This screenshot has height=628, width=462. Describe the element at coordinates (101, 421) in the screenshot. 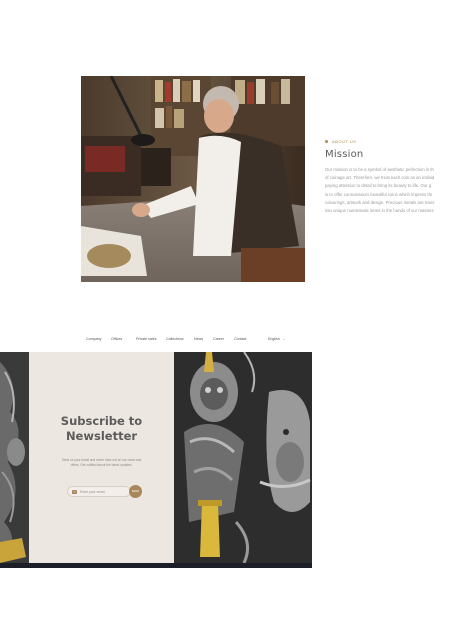

I see `newsletter-title-line: Subscribe to` at that location.